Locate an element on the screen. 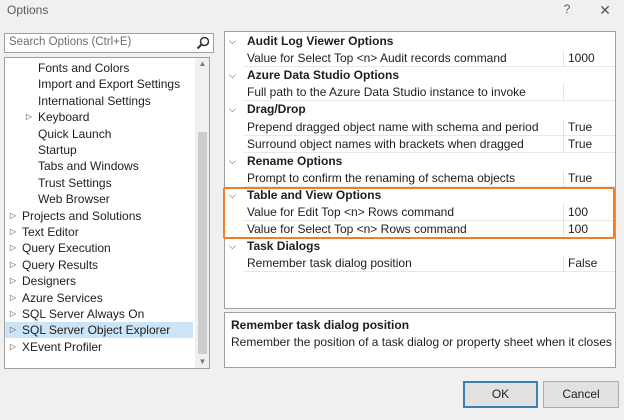 Image resolution: width=624 pixels, height=420 pixels. tree-item-label: Query Execution is located at coordinates (66, 248).